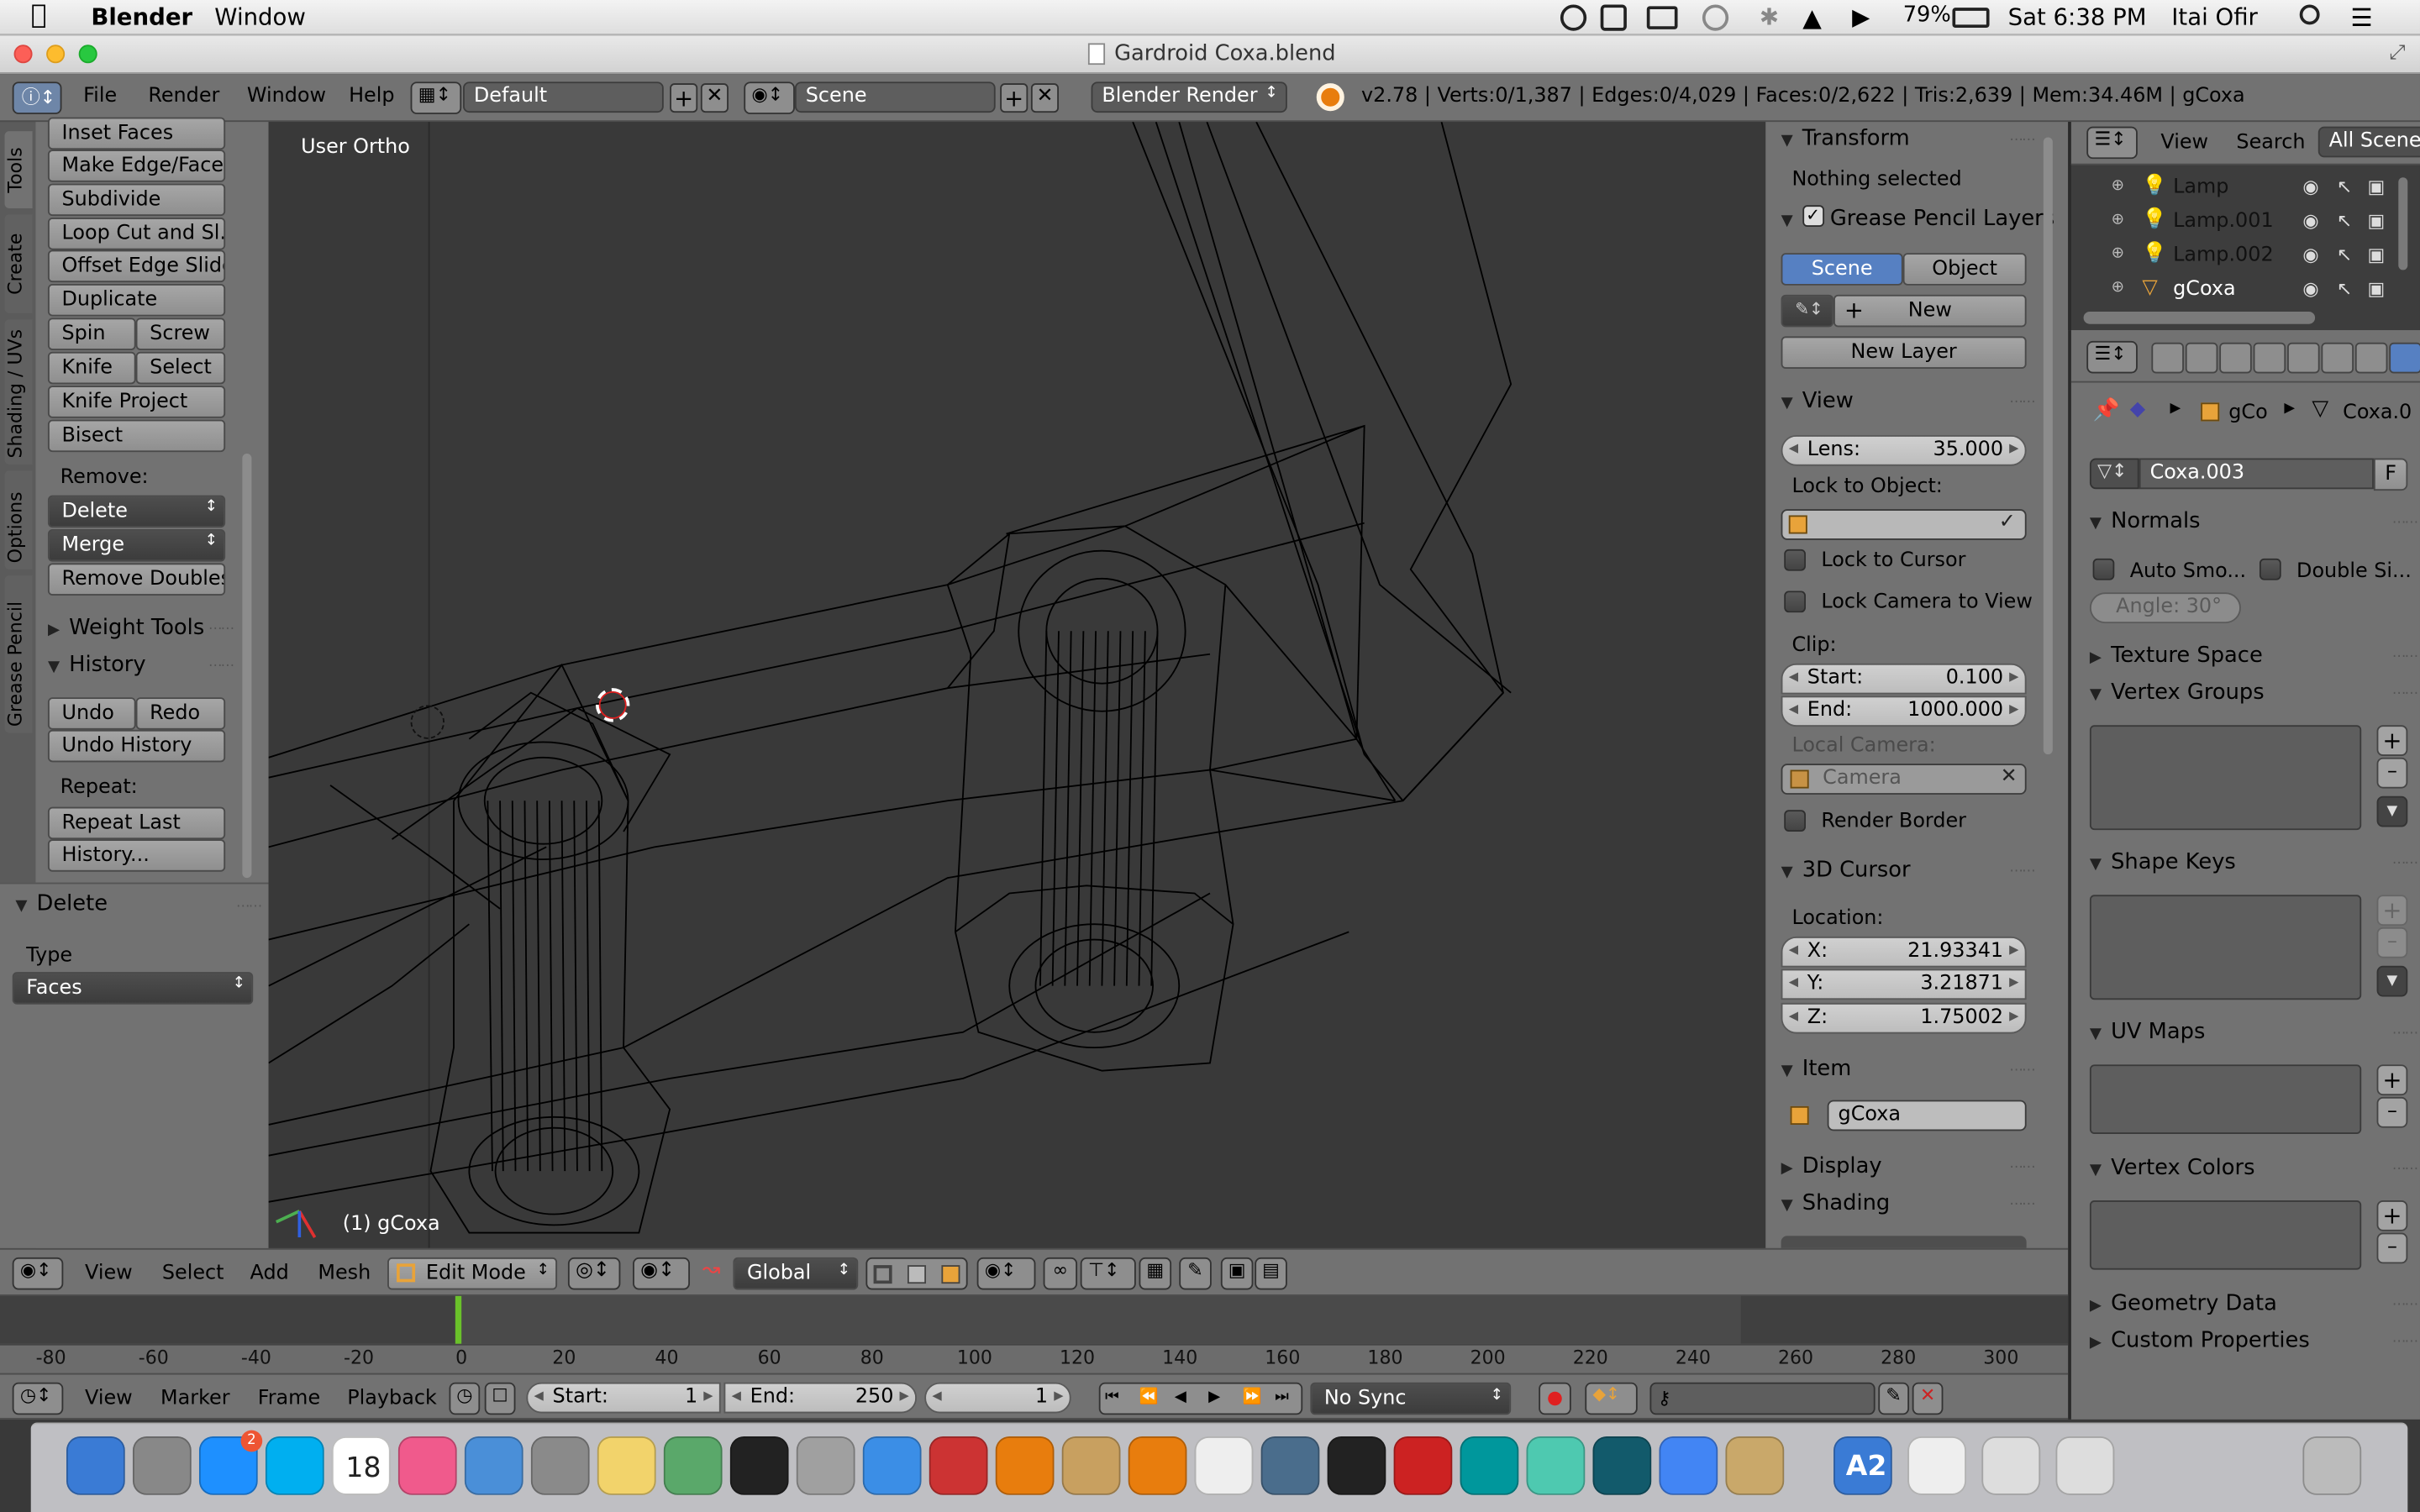 Image resolution: width=2420 pixels, height=1512 pixels. What do you see at coordinates (1282, 1397) in the screenshot?
I see `jump-end-icon: ⏭` at bounding box center [1282, 1397].